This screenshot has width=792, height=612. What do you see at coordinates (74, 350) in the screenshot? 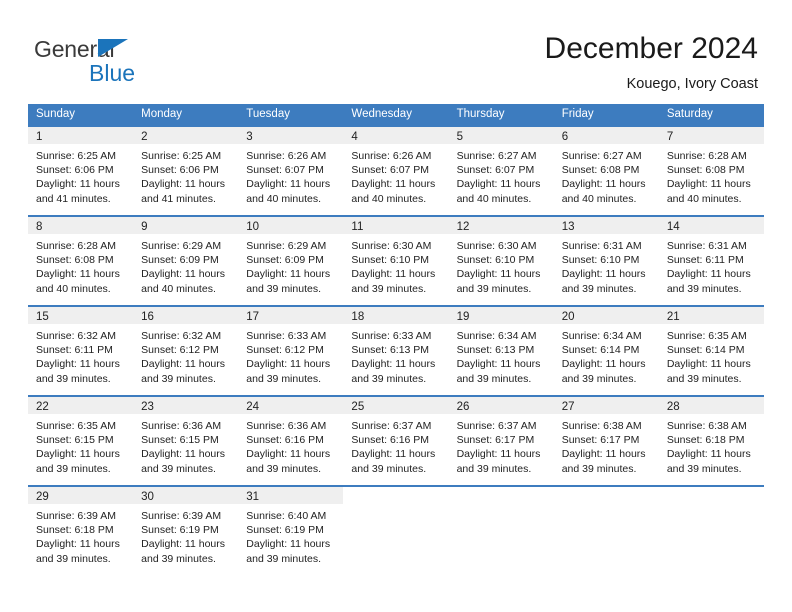
I see `sunset-text: Sunset: 6:11 PM` at bounding box center [74, 350].